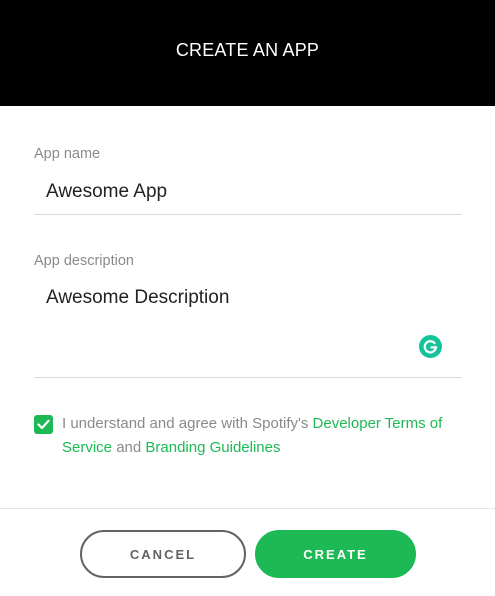  Describe the element at coordinates (137, 298) in the screenshot. I see `app-description-text: Awesome Description` at that location.